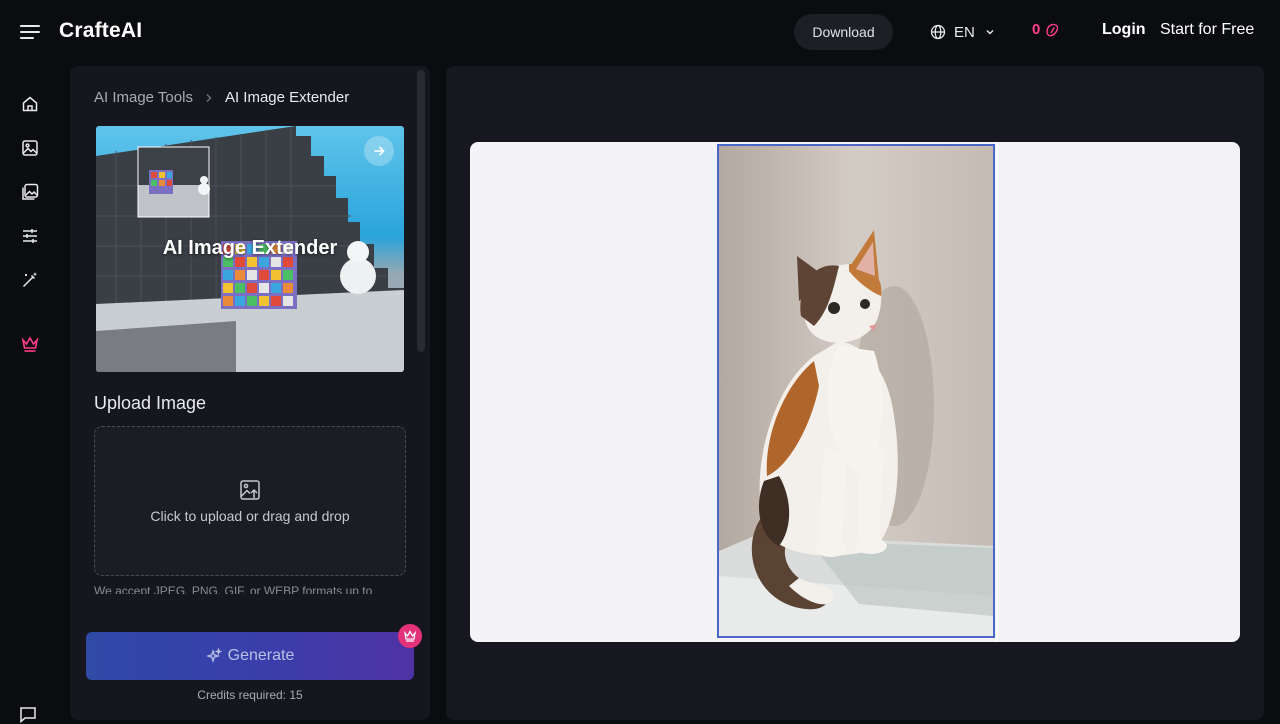  What do you see at coordinates (1124, 30) in the screenshot?
I see `login-link: Login` at bounding box center [1124, 30].